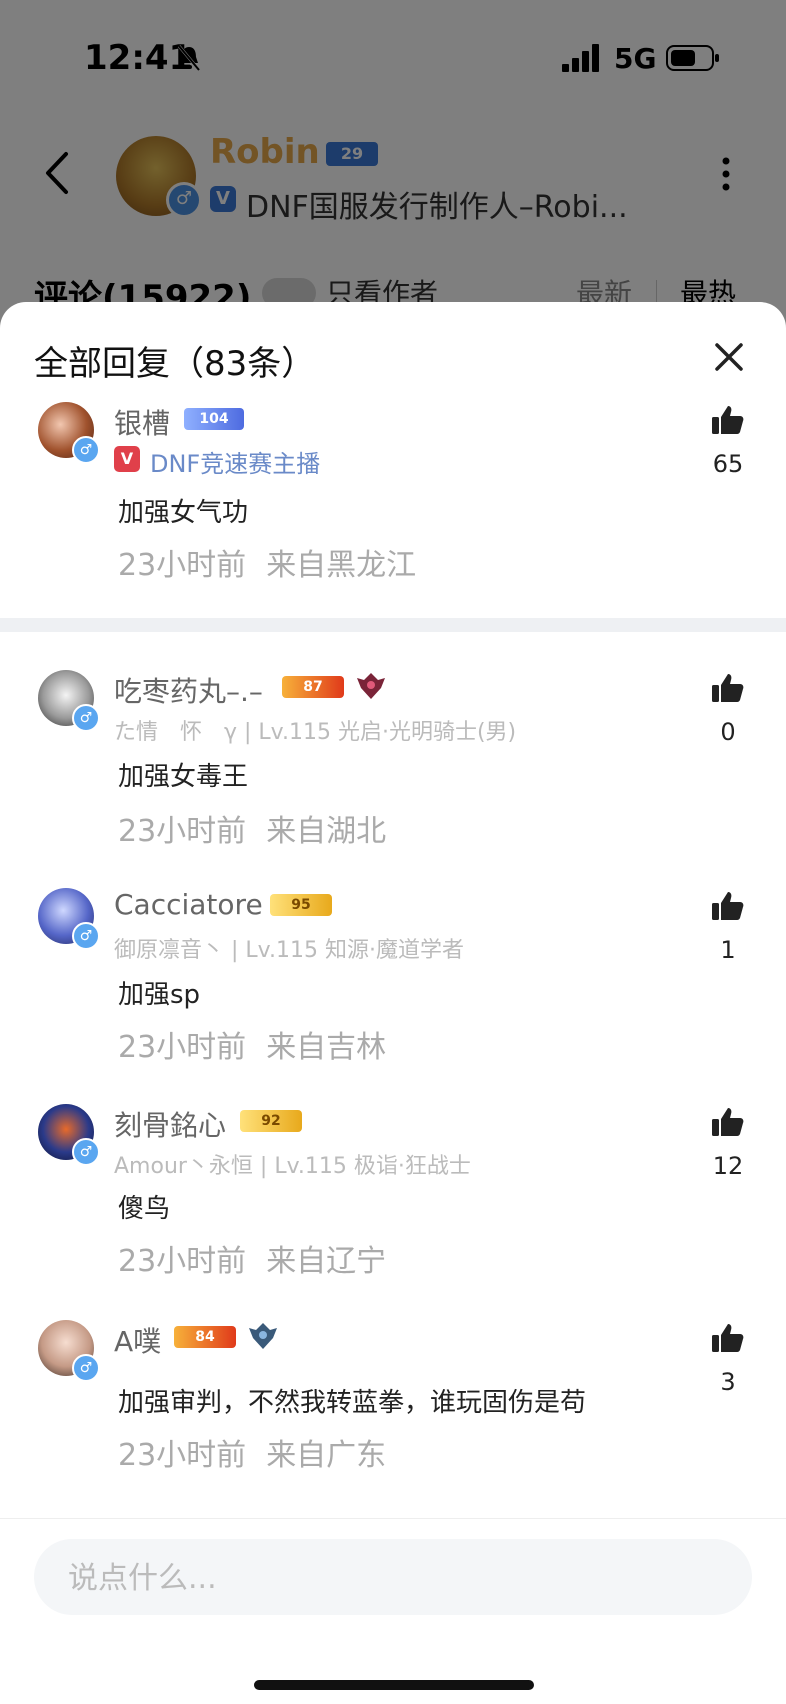  Describe the element at coordinates (393, 492) in the screenshot. I see `reply-item: ♂ 银槽 104 V DNF竞速赛主播 加强女气功 23小时前 来自黑龙江 65` at that location.